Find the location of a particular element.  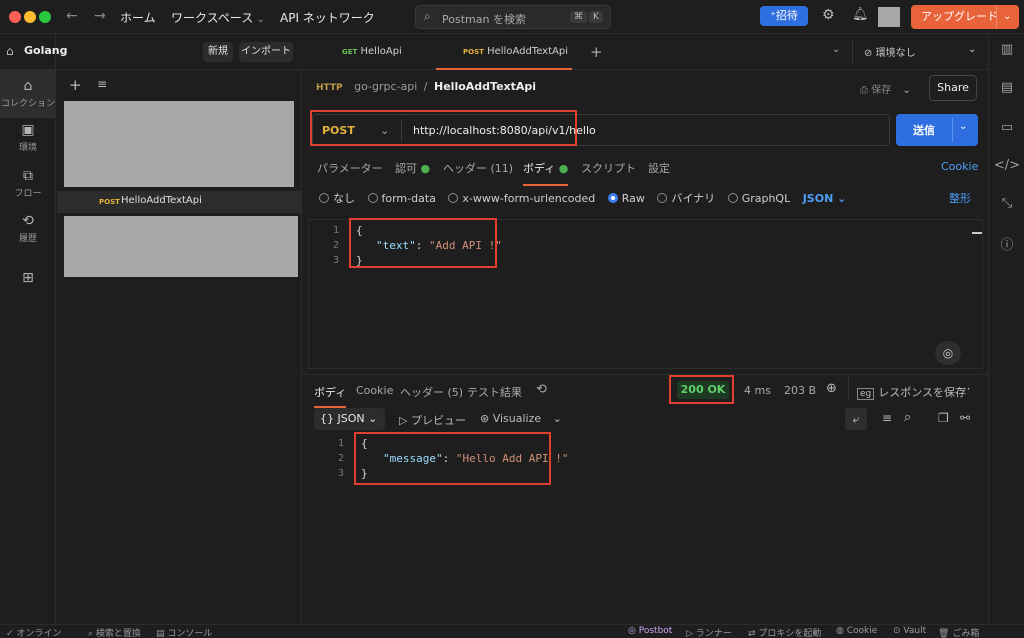

import-button: インポート is located at coordinates (266, 52).